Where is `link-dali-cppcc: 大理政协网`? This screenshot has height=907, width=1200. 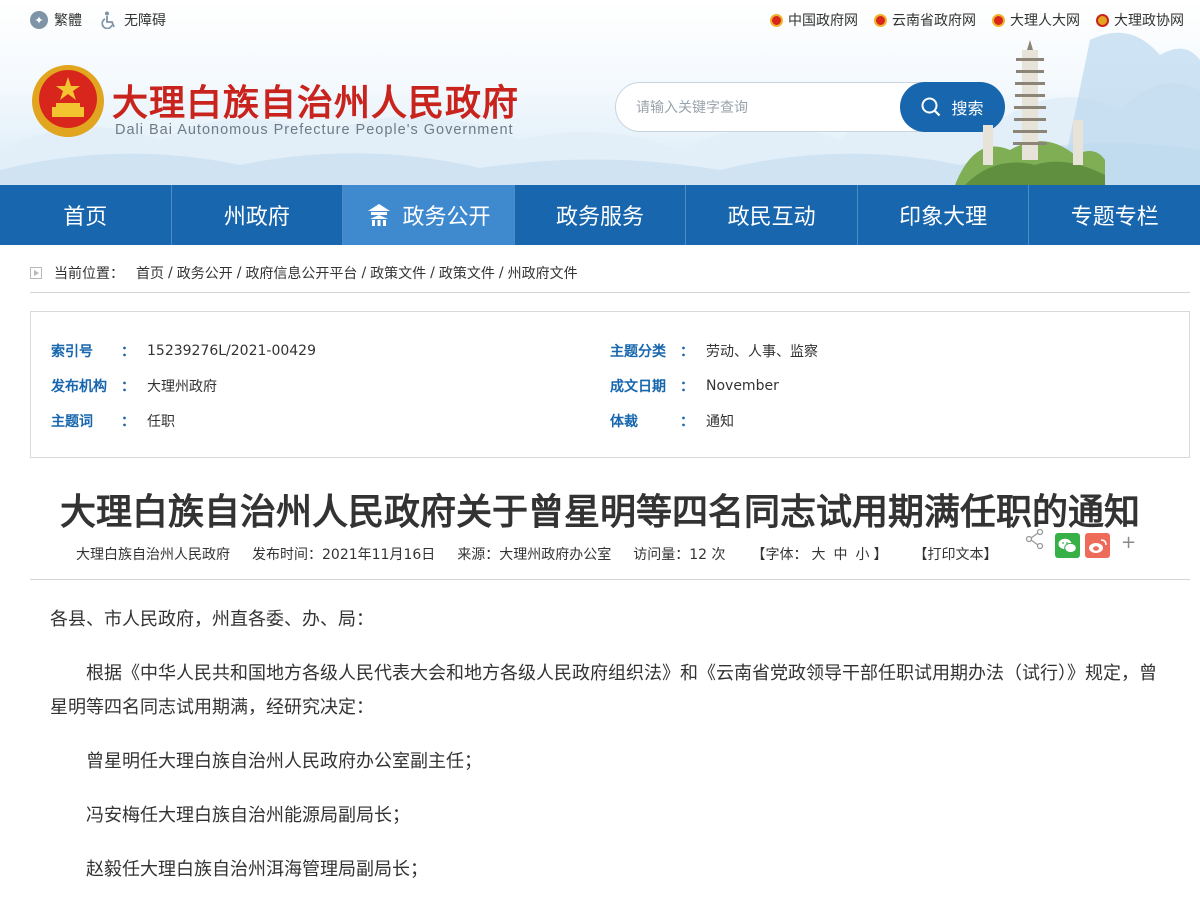
link-dali-cppcc: 大理政协网 is located at coordinates (1140, 20).